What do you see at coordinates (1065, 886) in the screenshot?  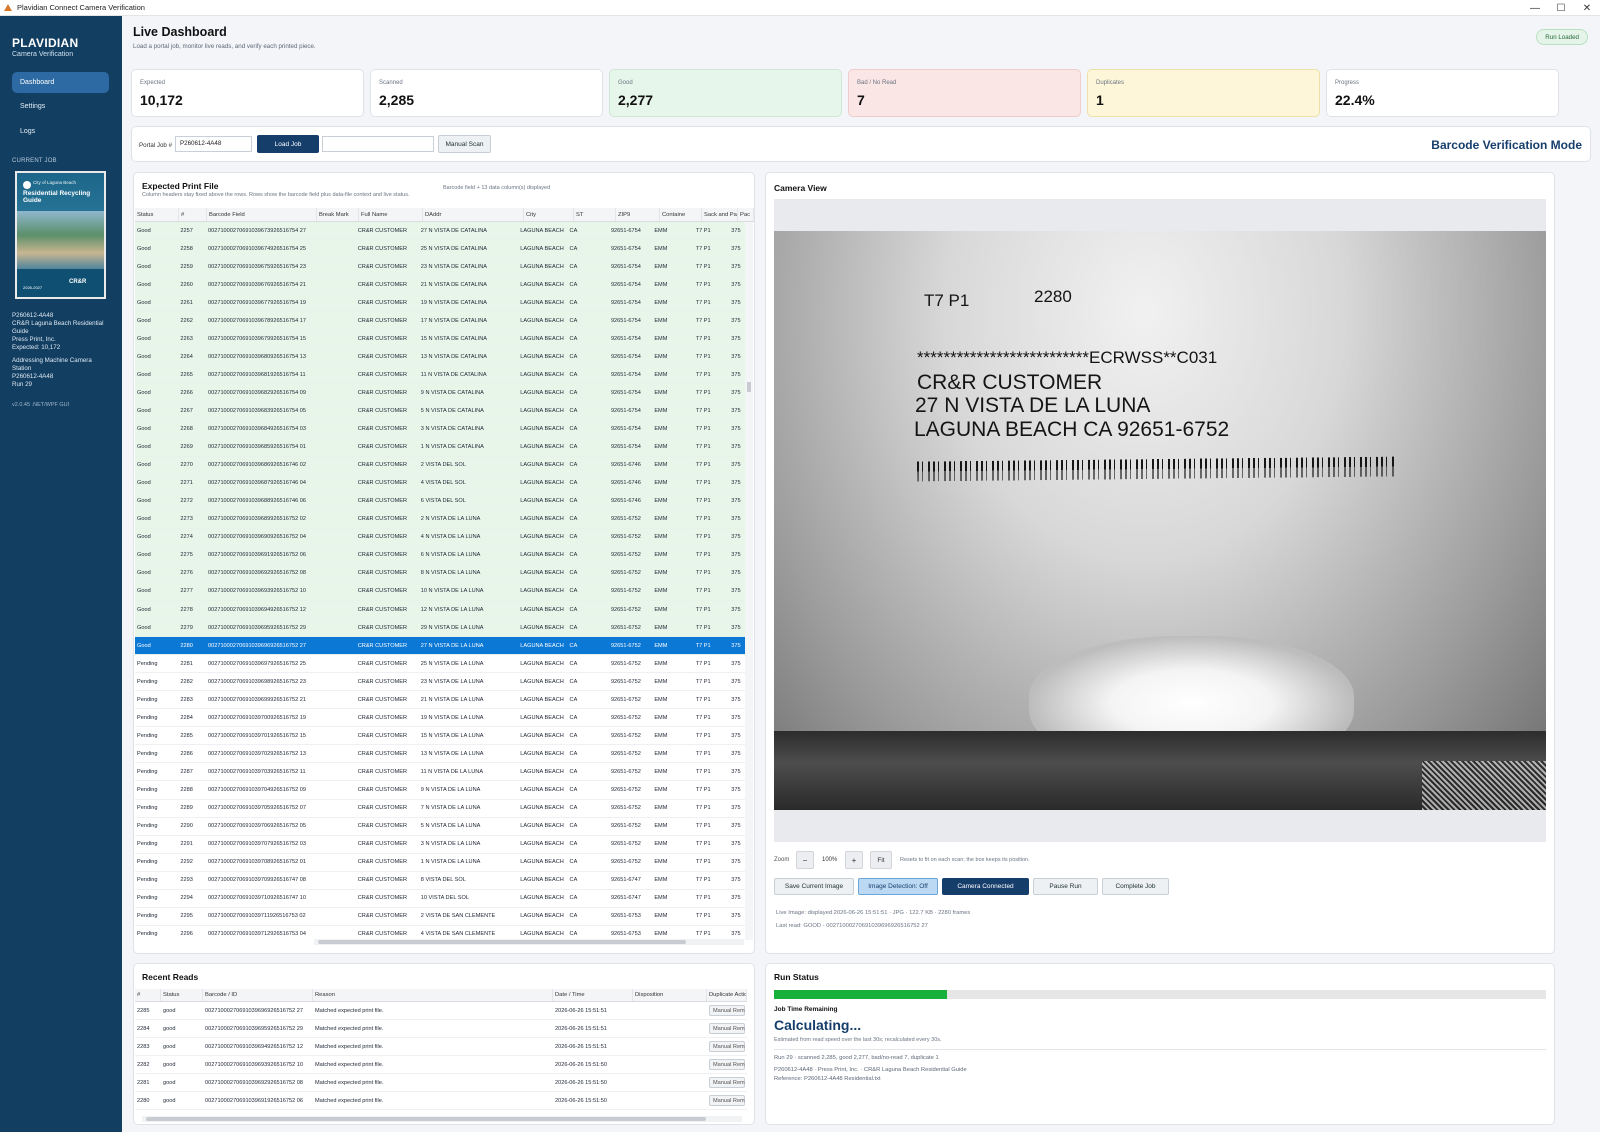 I see `pause-run-button: Pause Run` at bounding box center [1065, 886].